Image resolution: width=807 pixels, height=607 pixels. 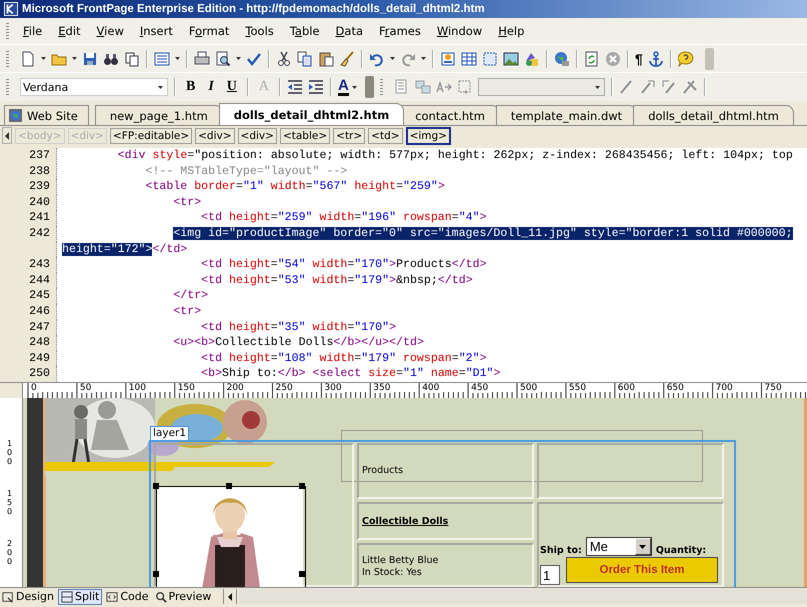 What do you see at coordinates (305, 136) in the screenshot?
I see `tag-button: <table>` at bounding box center [305, 136].